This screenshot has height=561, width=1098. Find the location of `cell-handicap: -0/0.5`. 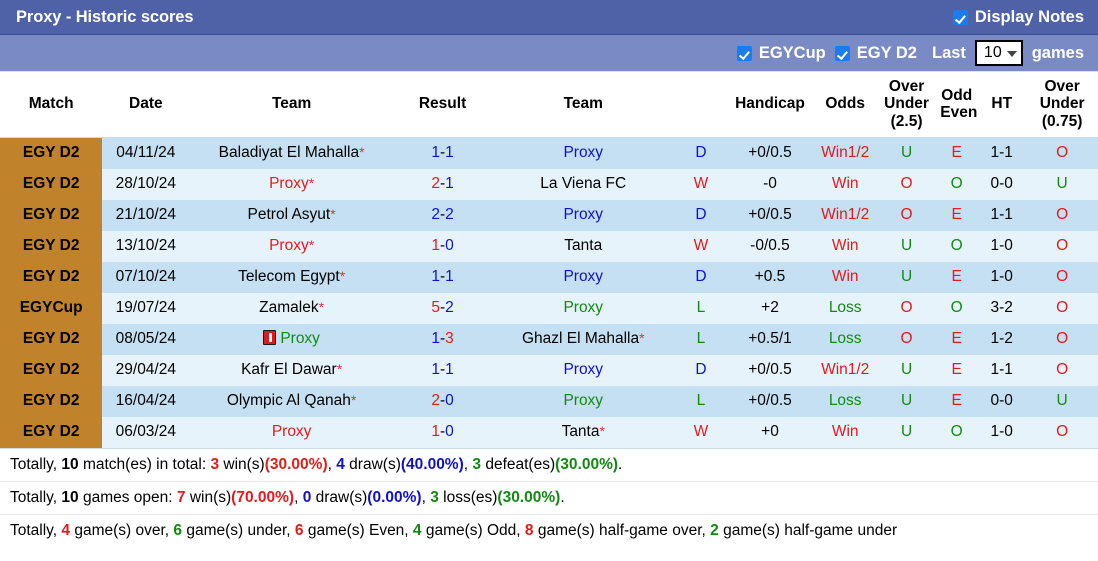

cell-handicap: -0/0.5 is located at coordinates (770, 246).